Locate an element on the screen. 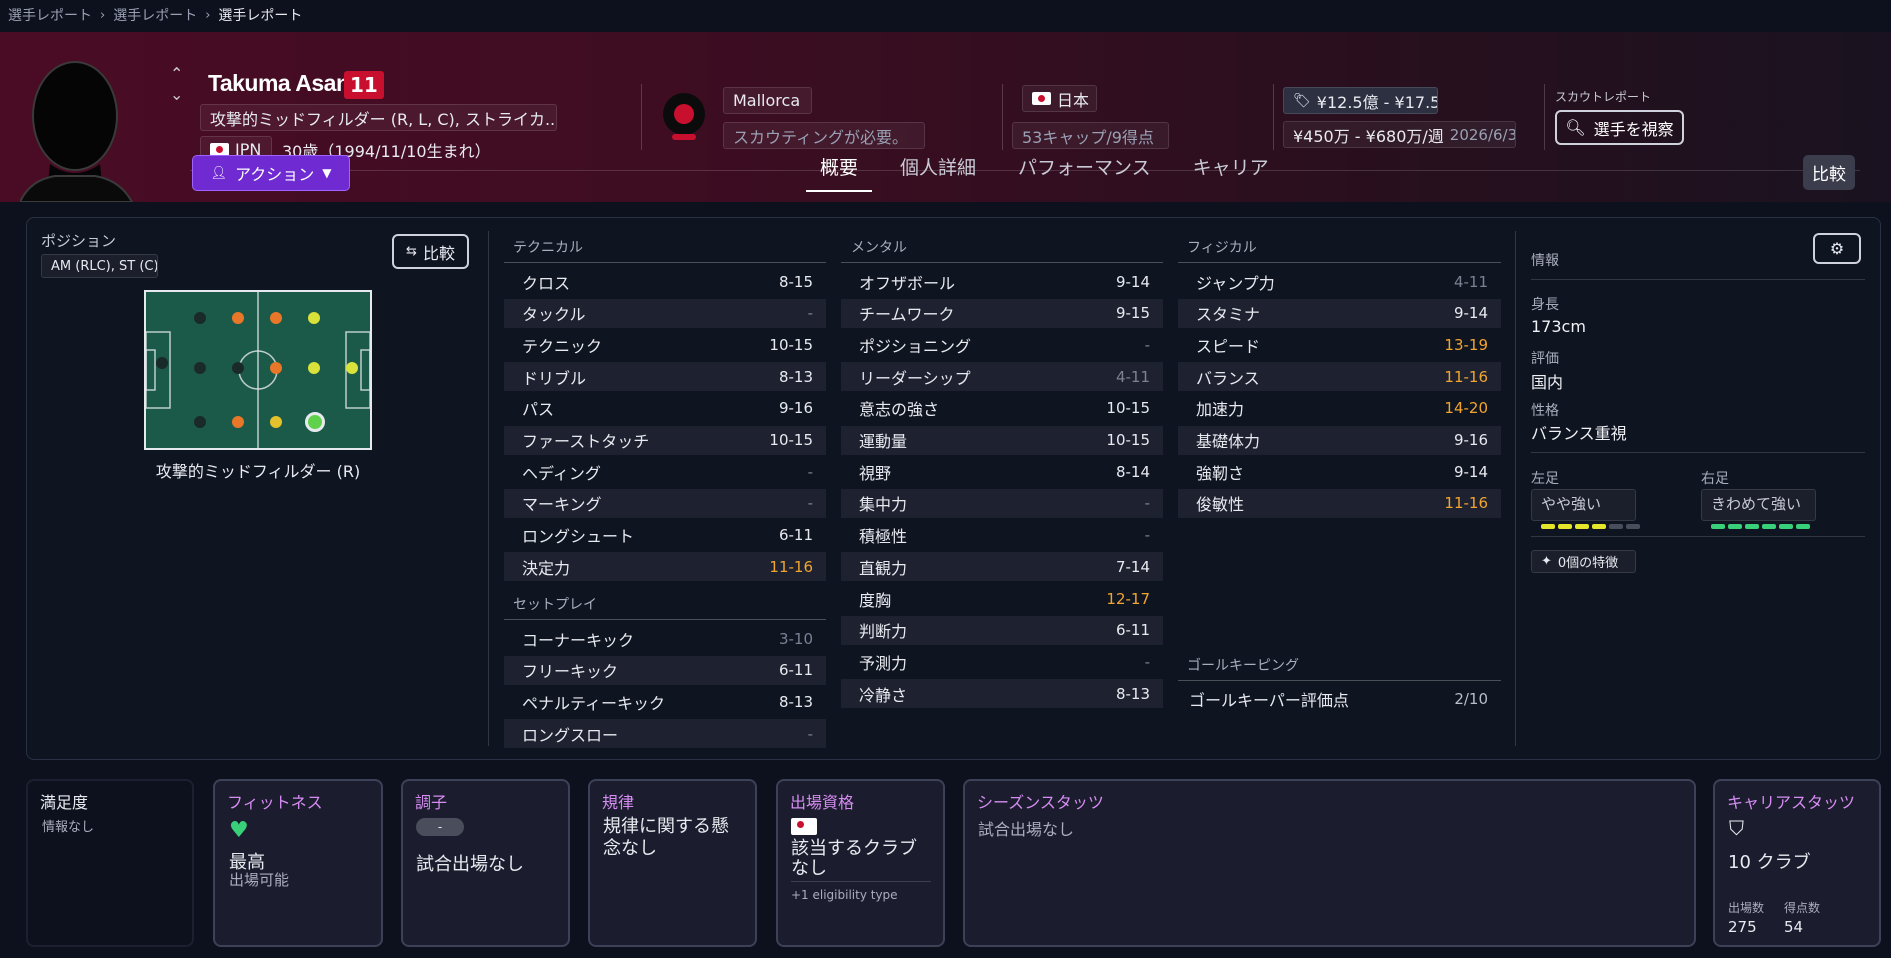 The height and width of the screenshot is (958, 1891). attribute-row: コーナーキック 3-10 is located at coordinates (665, 638).